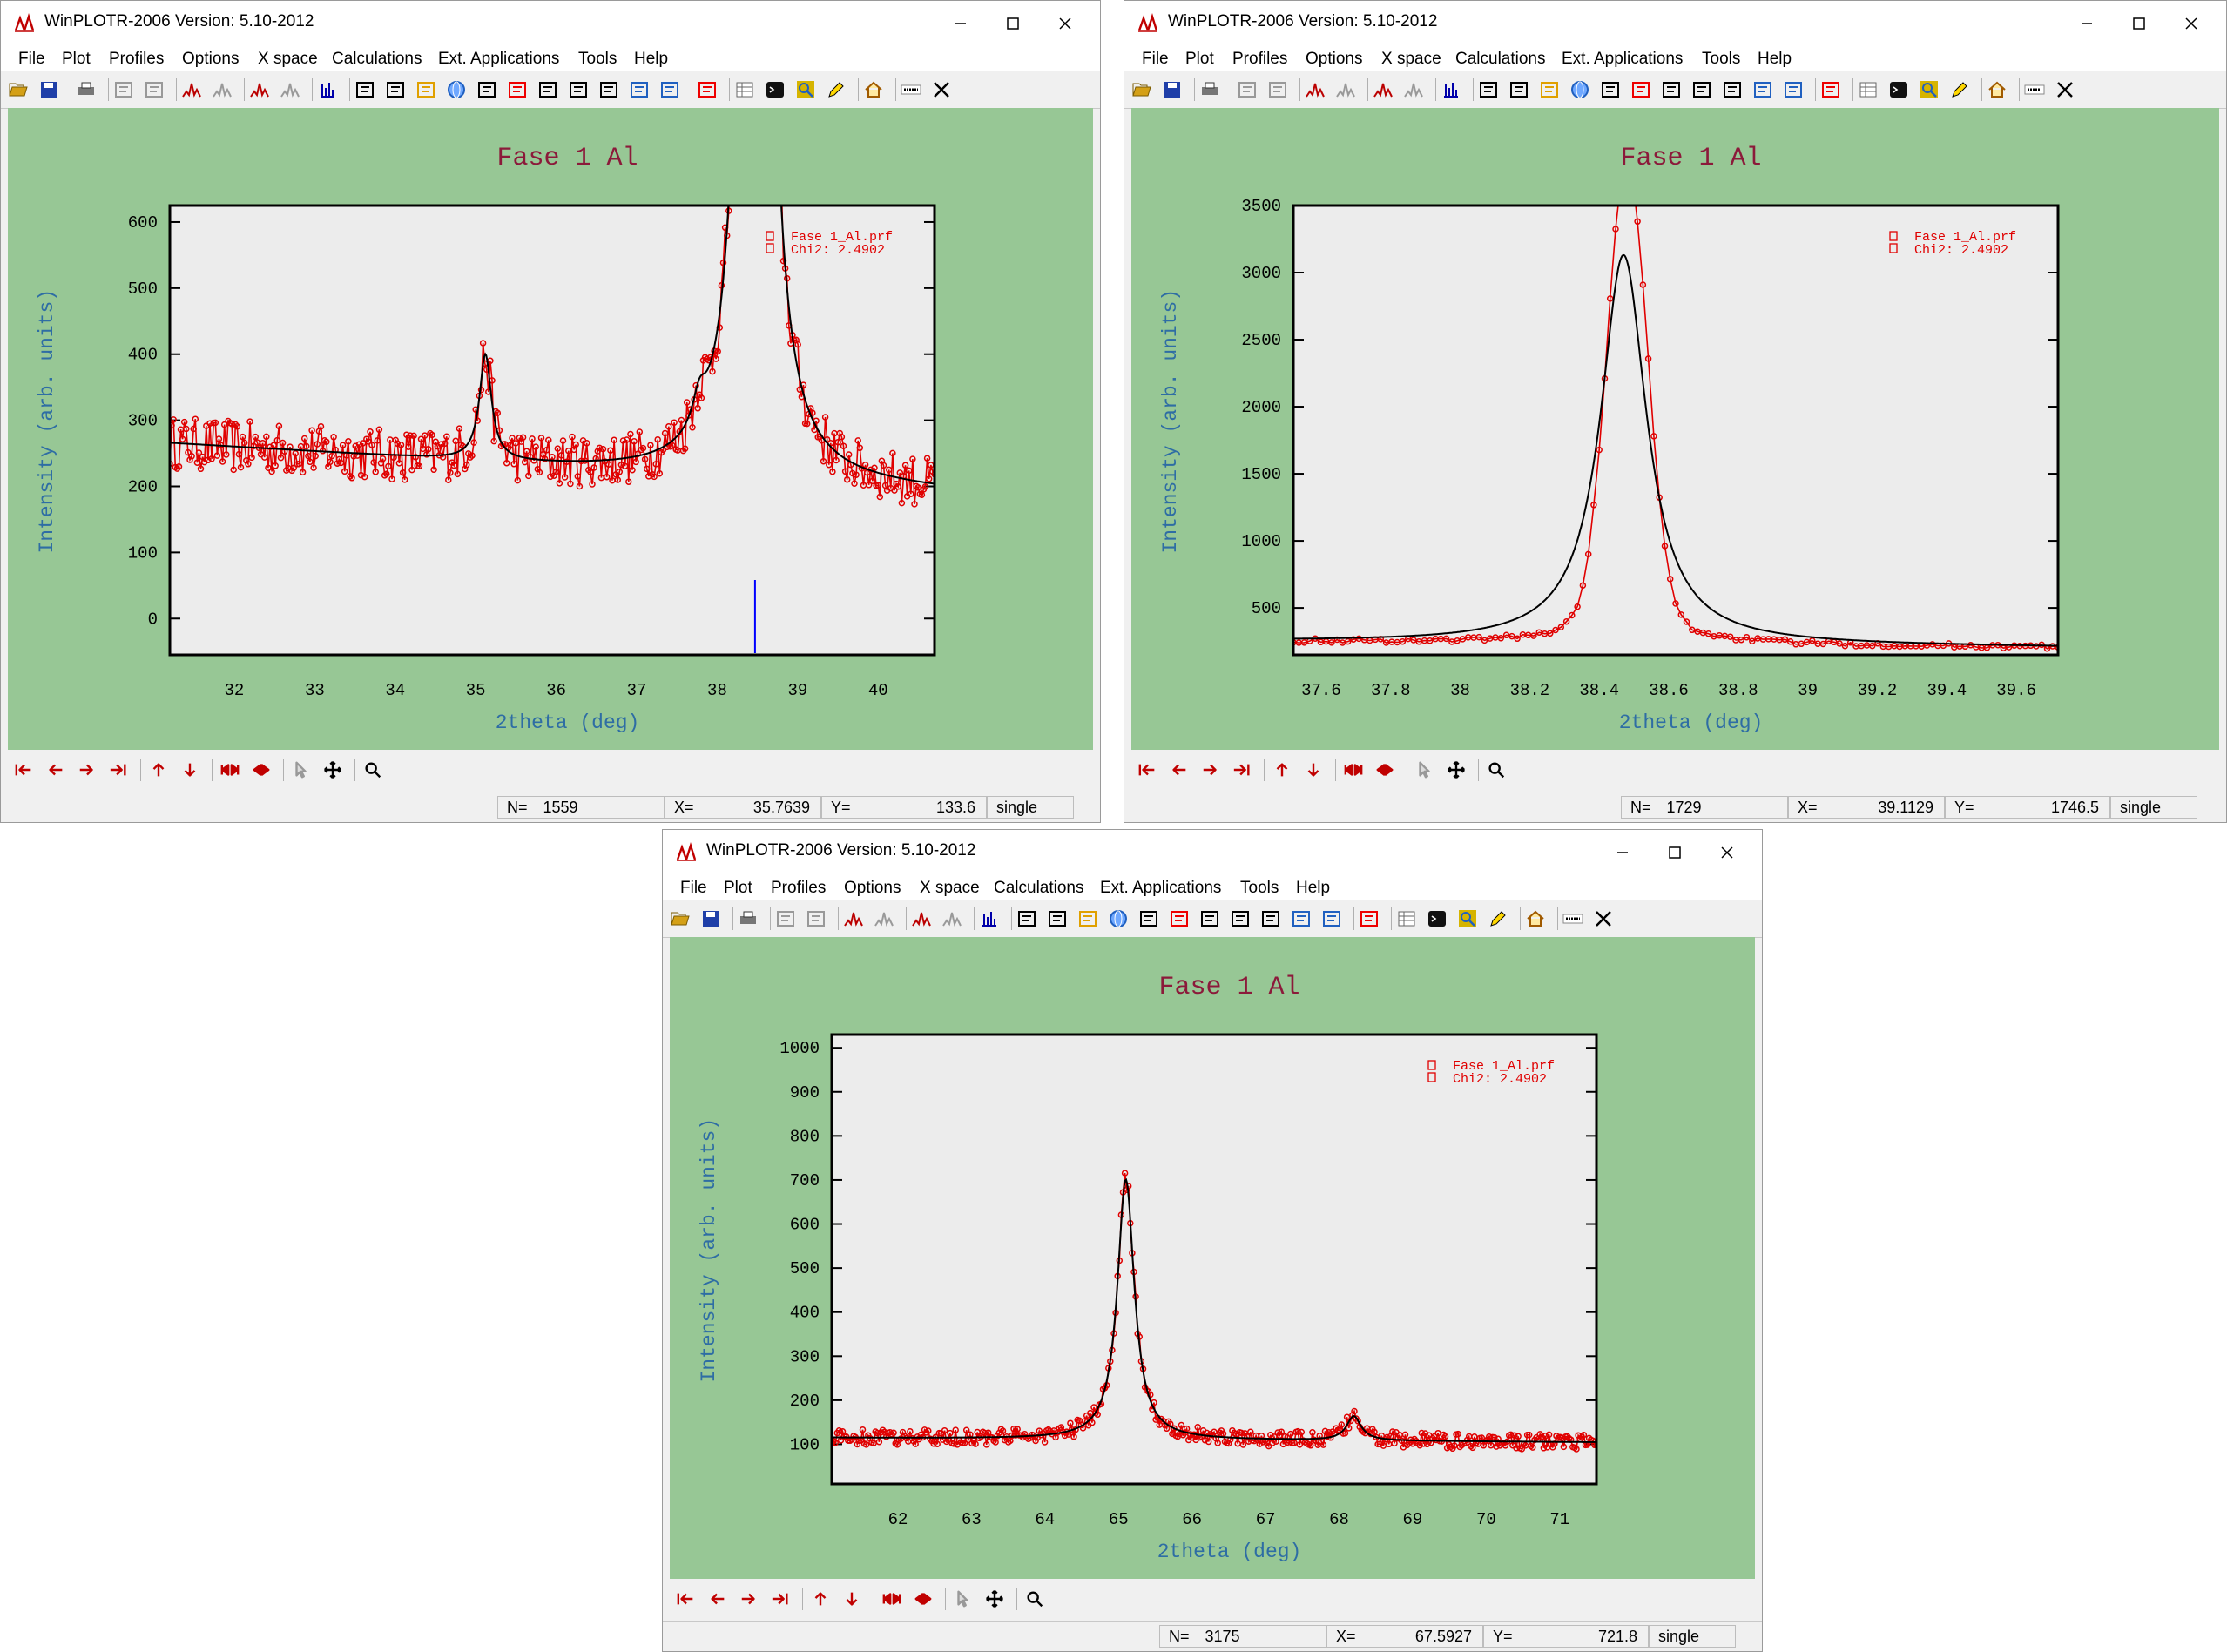  I want to click on prf-button, so click(1210, 919).